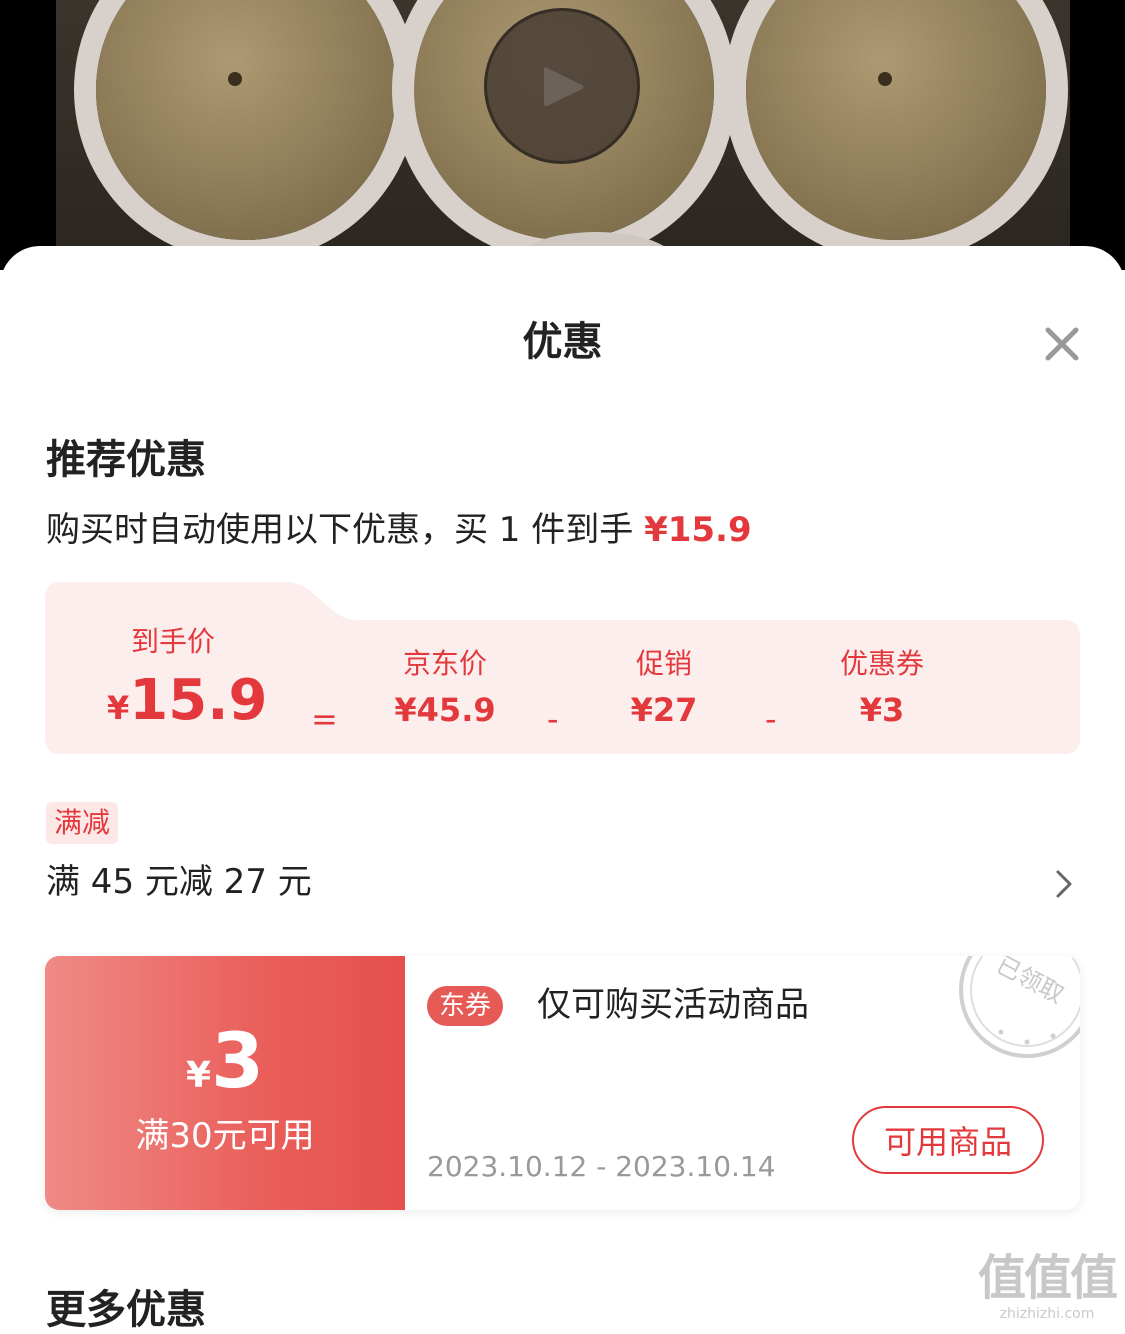 The height and width of the screenshot is (1334, 1125). I want to click on promotion-tag: 满减, so click(82, 823).